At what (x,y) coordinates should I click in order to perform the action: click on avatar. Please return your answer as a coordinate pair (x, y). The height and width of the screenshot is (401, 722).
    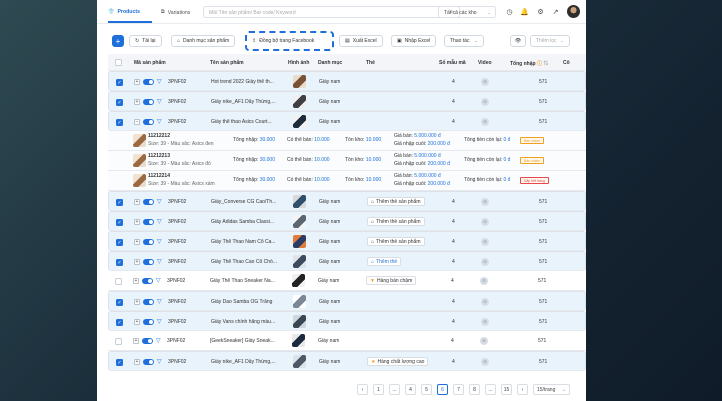
    Looking at the image, I should click on (573, 11).